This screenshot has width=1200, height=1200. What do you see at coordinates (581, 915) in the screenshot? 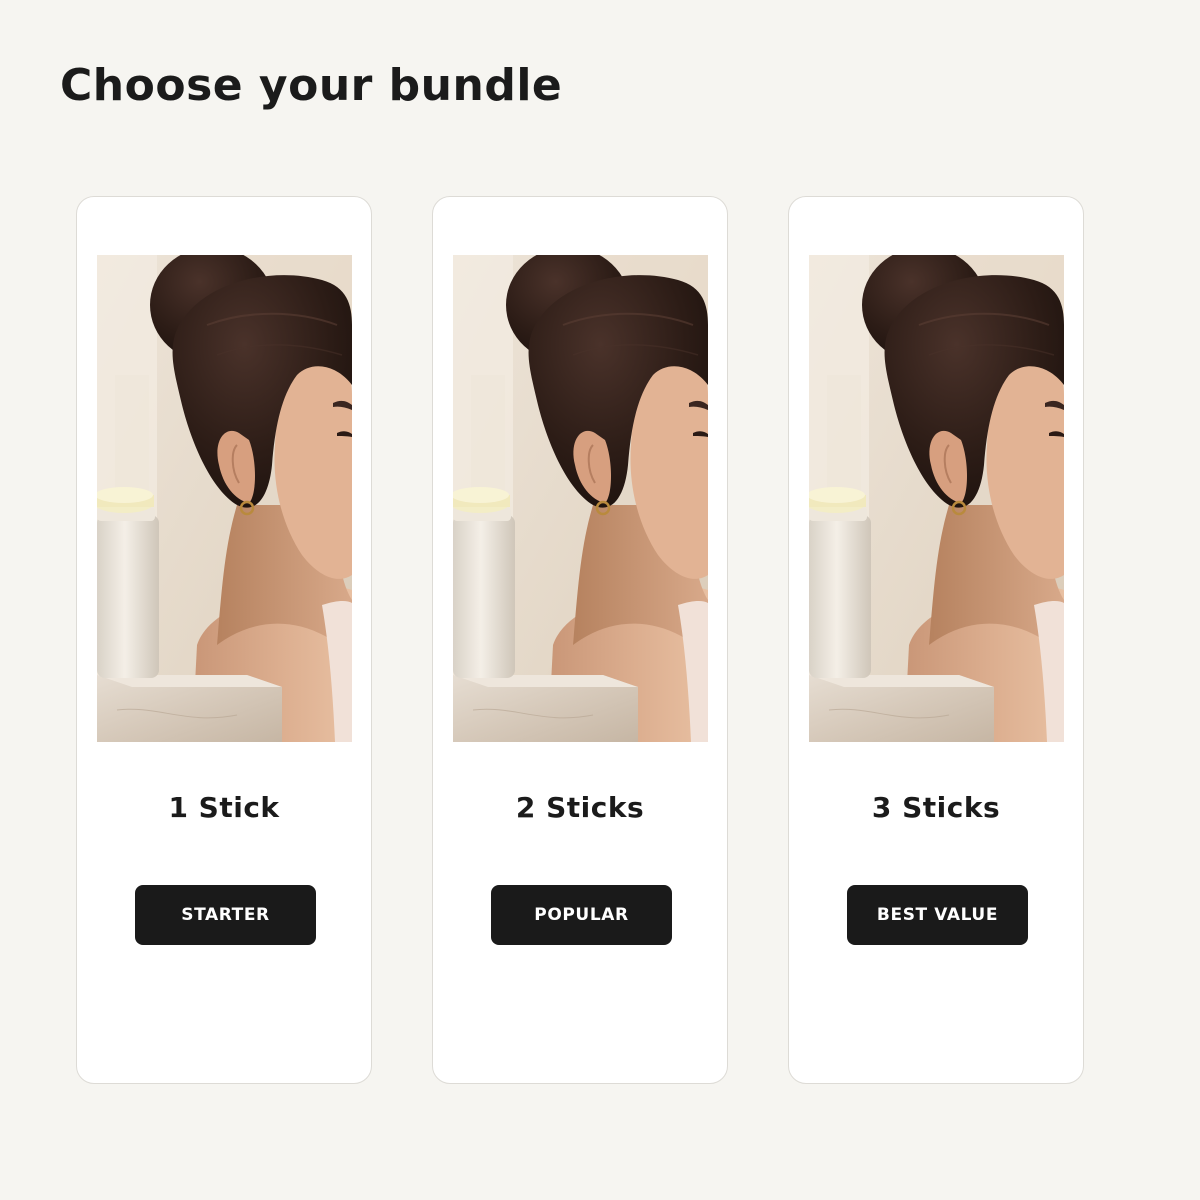
I see `popular-button: POPULAR` at bounding box center [581, 915].